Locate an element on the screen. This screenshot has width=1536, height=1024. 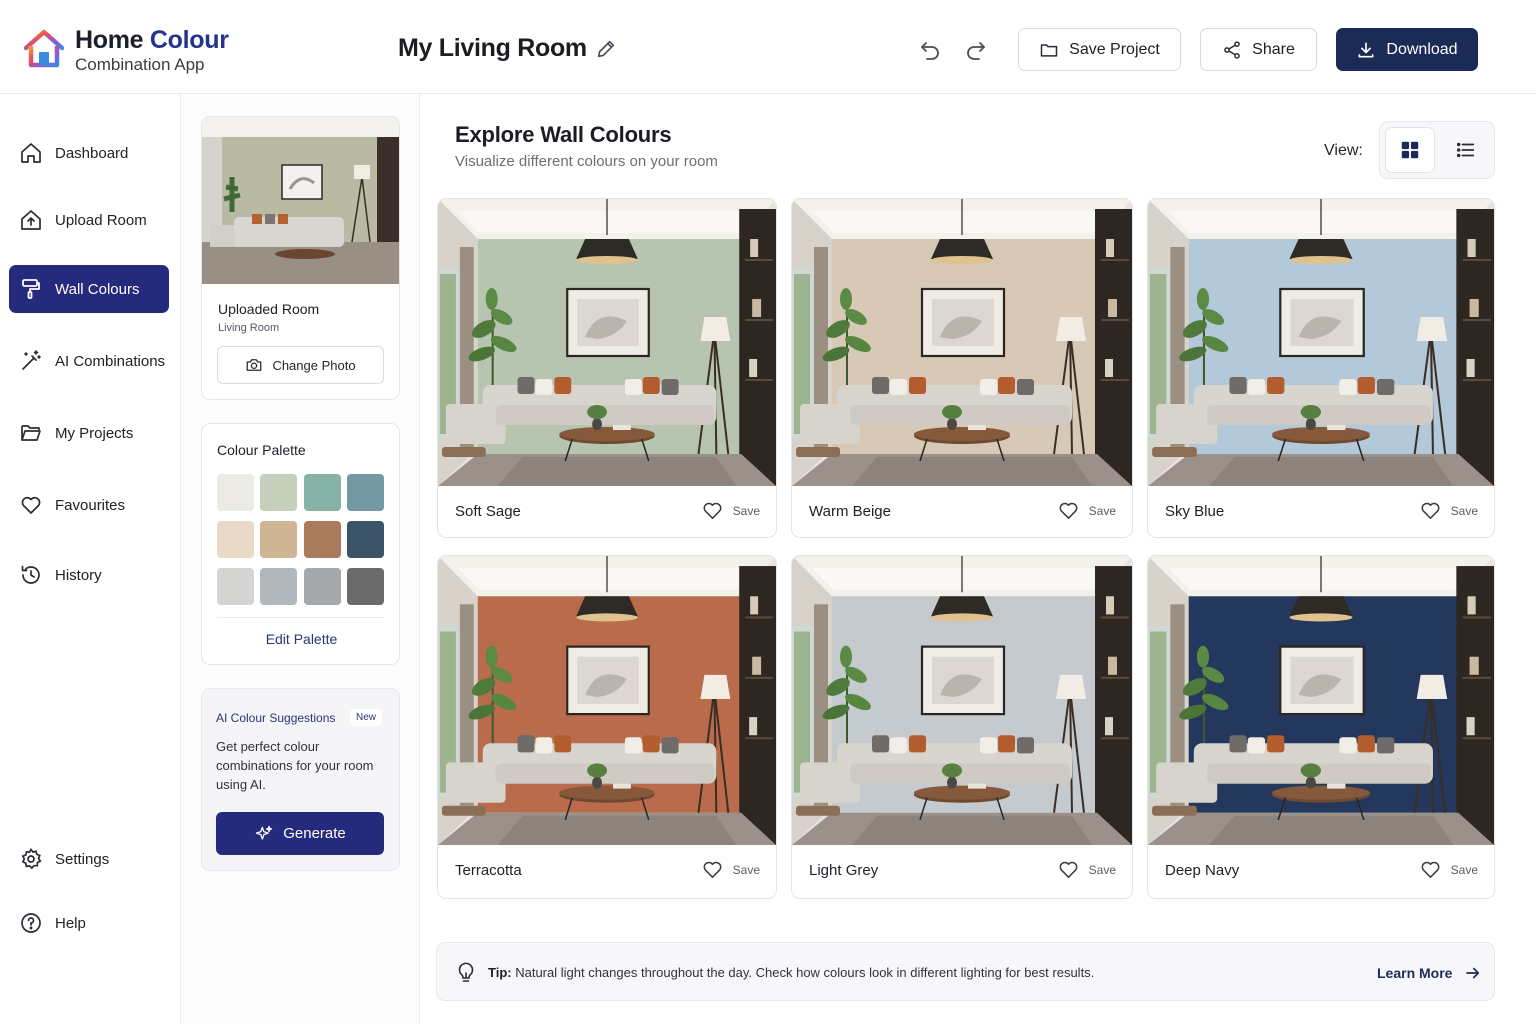
download-button: Download is located at coordinates (1407, 49).